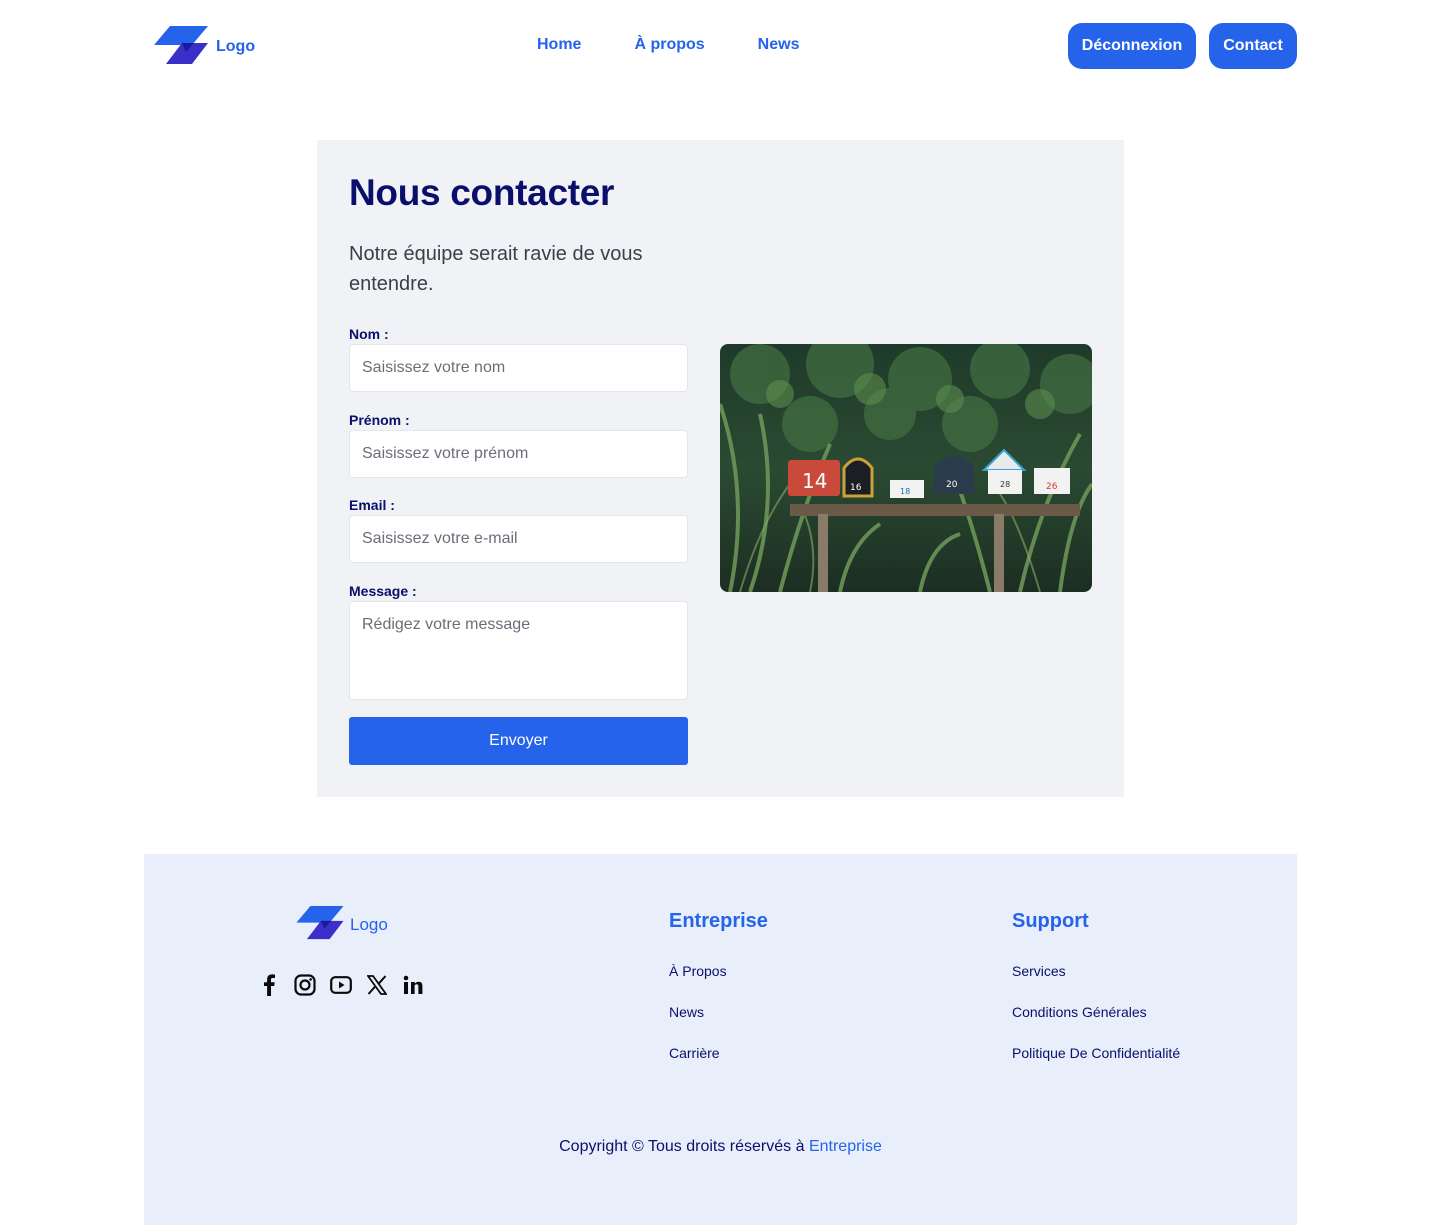 The width and height of the screenshot is (1441, 1225). Describe the element at coordinates (682, 1146) in the screenshot. I see `copyright-text: Copyright © Tous droits réservés à` at that location.